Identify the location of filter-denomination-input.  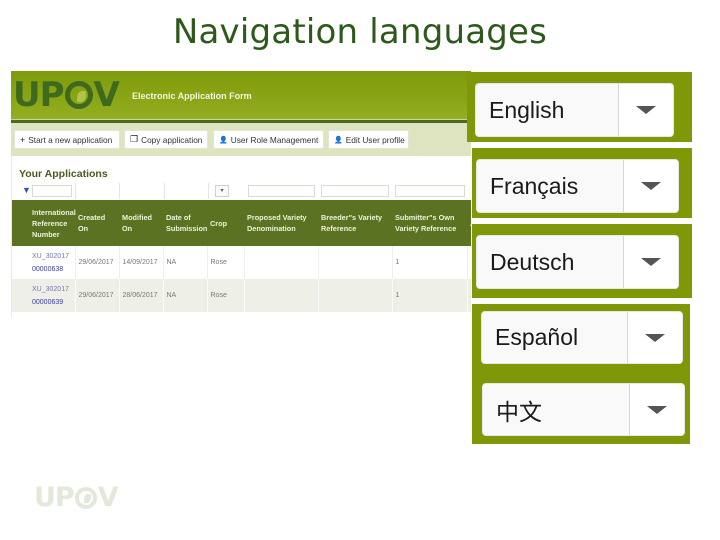
(281, 191).